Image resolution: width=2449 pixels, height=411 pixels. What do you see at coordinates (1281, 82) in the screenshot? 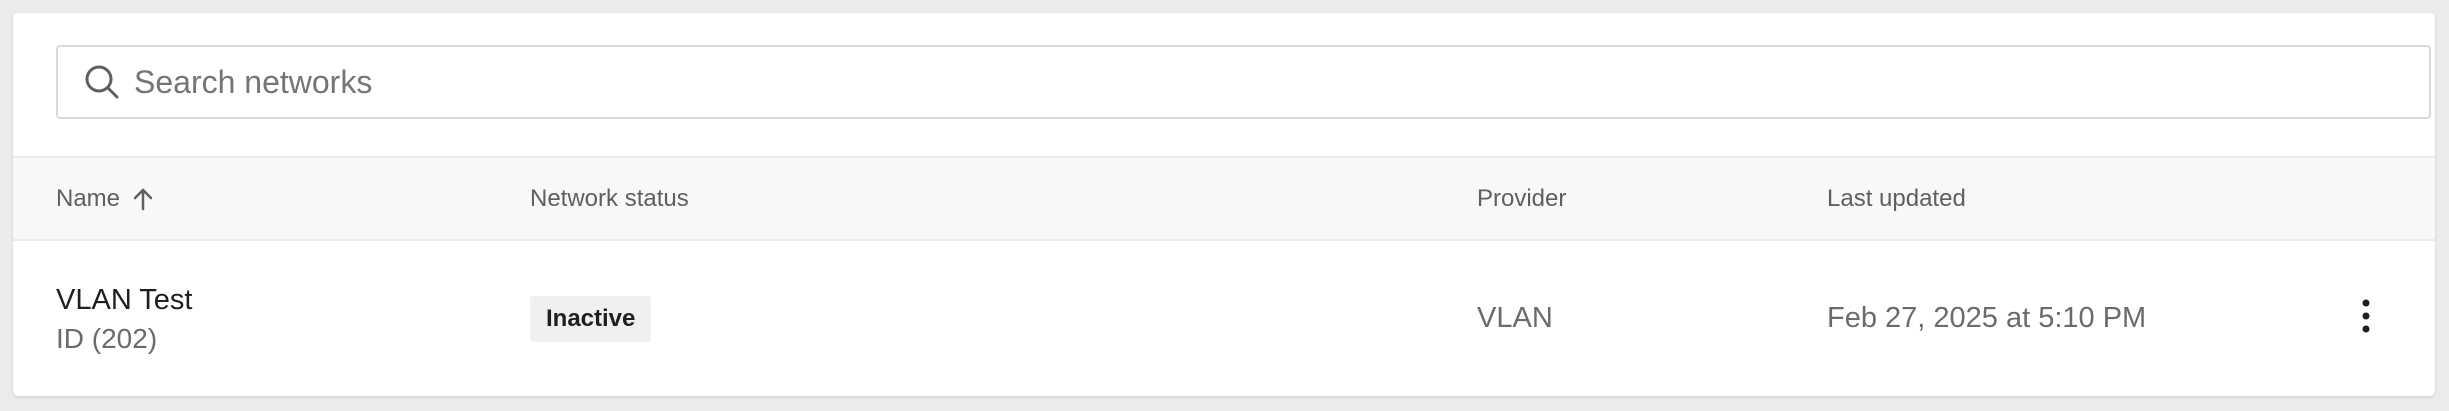
I see `search-input` at bounding box center [1281, 82].